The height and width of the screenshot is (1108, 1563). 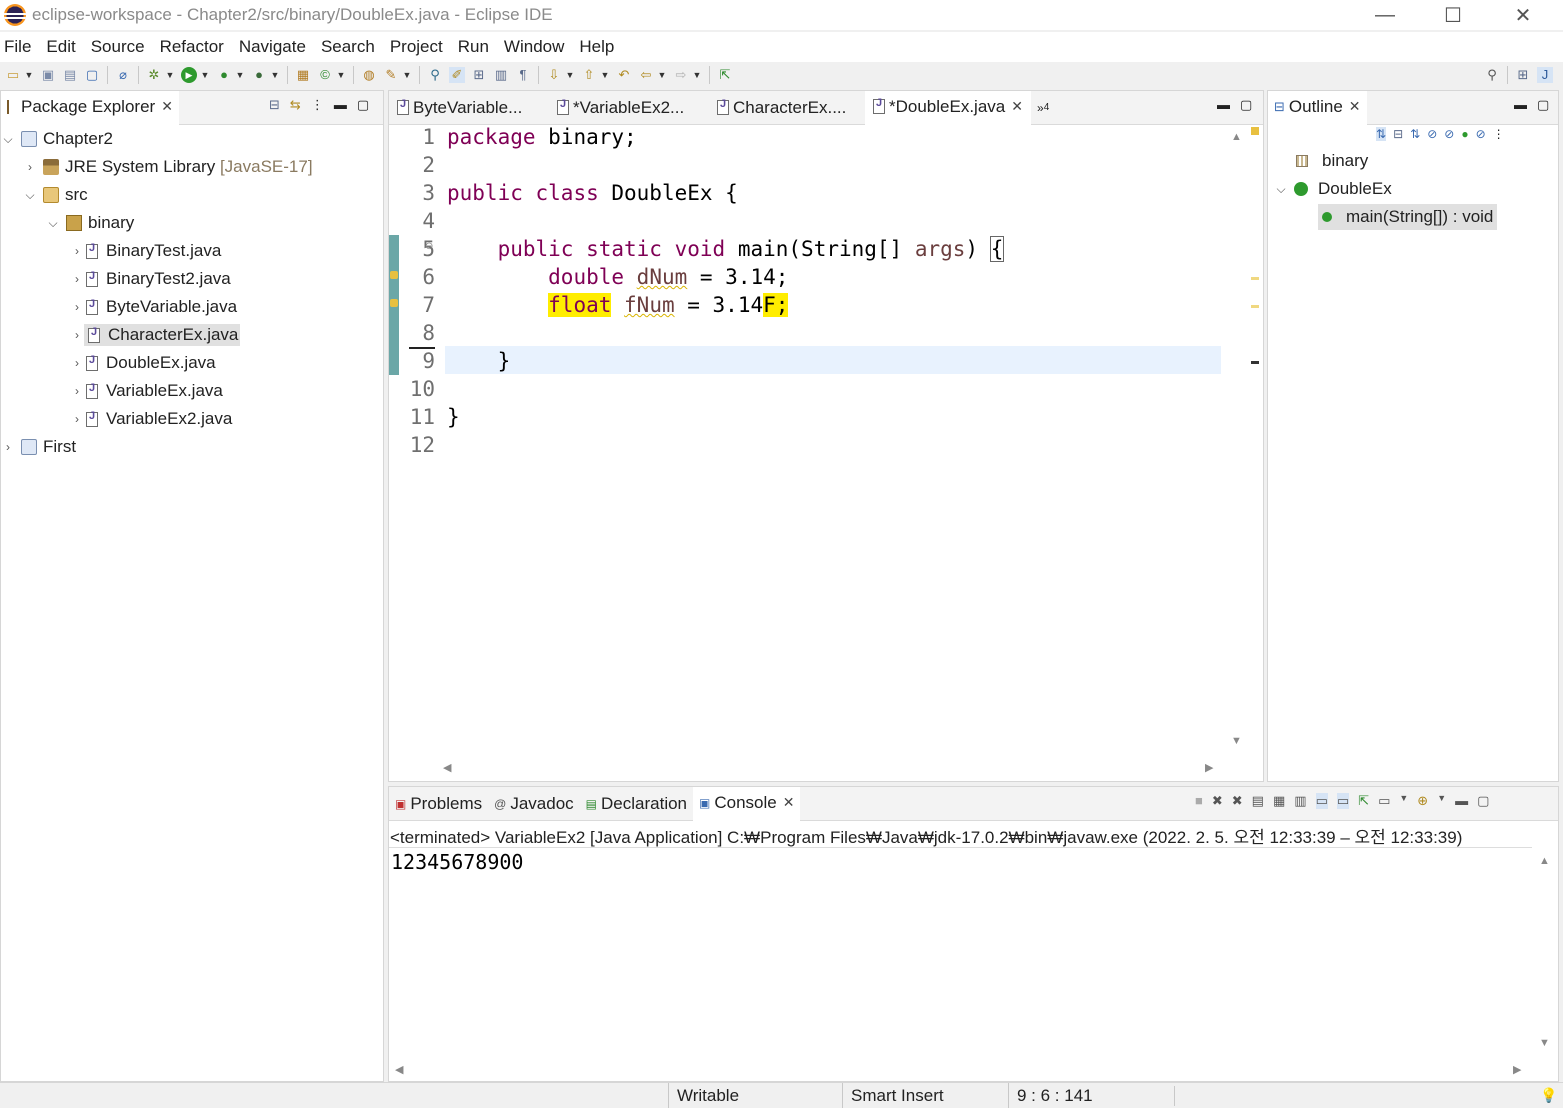 What do you see at coordinates (1408, 217) in the screenshot?
I see `outline-item-method: main(String[]) : void` at bounding box center [1408, 217].